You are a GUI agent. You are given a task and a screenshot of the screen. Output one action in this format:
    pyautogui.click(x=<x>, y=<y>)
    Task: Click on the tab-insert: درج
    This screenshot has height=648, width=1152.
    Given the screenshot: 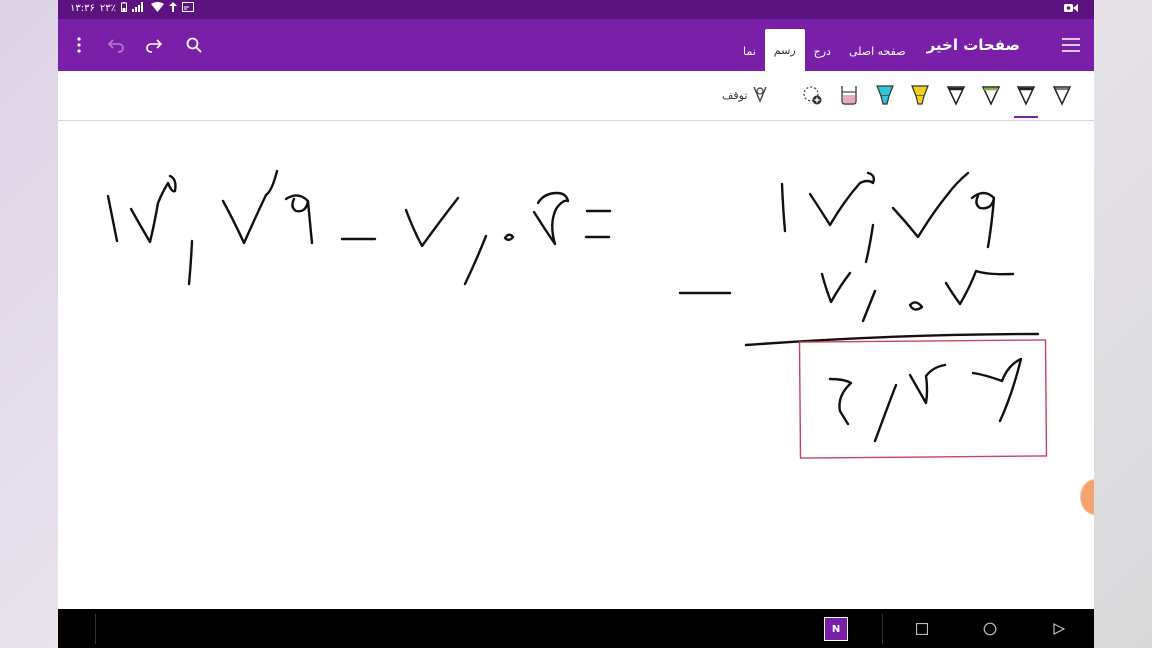 What is the action you would take?
    pyautogui.click(x=822, y=51)
    